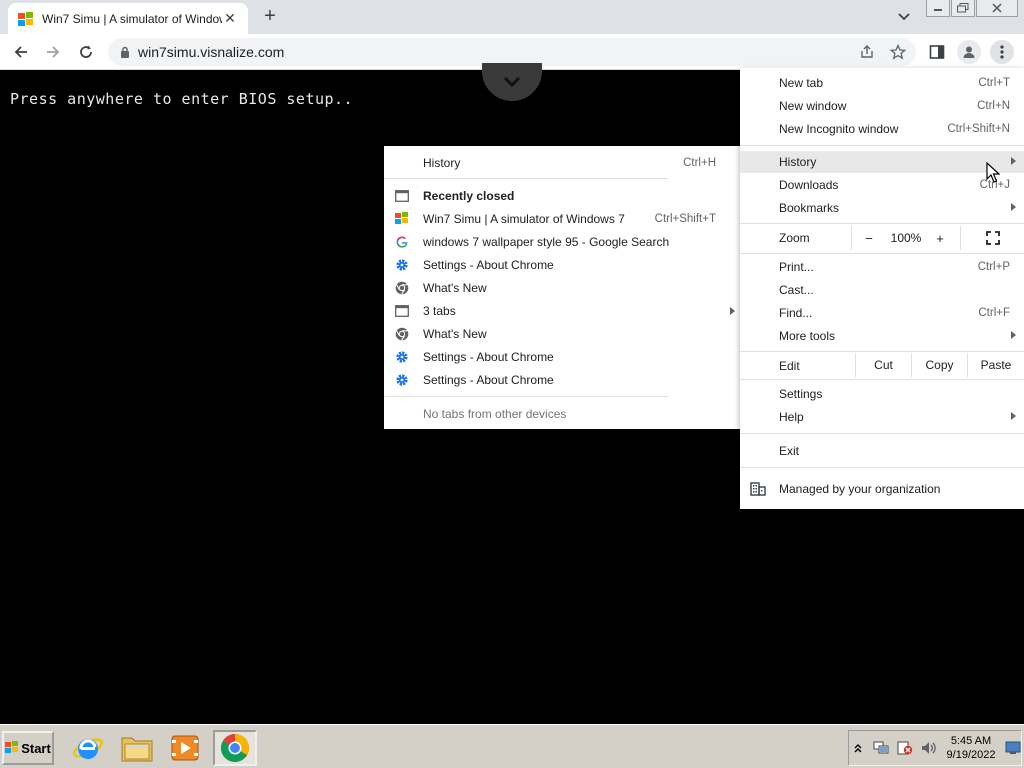 The height and width of the screenshot is (768, 1024). I want to click on zoom-in-button: +, so click(940, 238).